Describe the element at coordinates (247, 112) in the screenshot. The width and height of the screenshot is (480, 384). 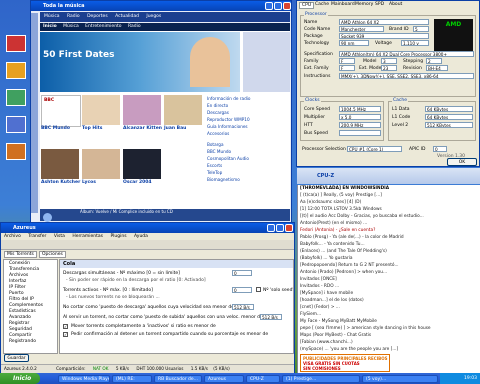
I see `link-3: Descargas` at that location.